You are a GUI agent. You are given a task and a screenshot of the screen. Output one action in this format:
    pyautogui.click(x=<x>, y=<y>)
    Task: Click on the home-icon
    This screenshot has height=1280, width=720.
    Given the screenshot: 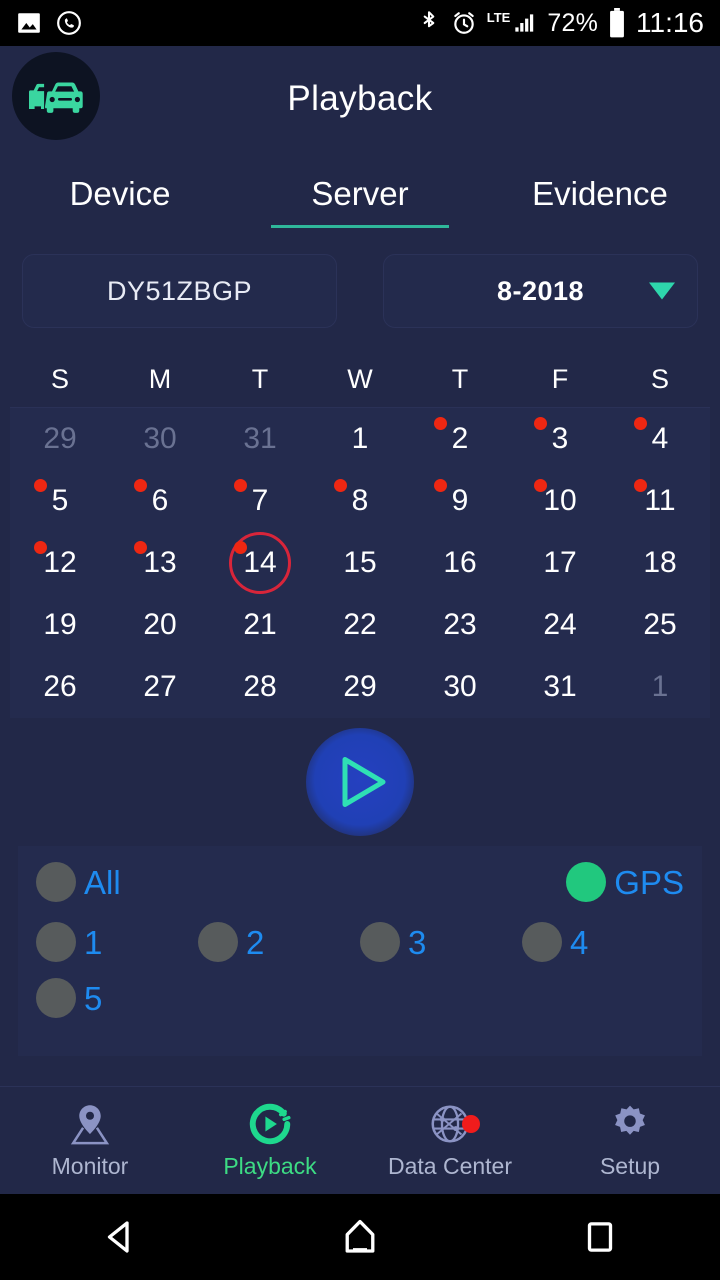 What is the action you would take?
    pyautogui.click(x=360, y=1236)
    